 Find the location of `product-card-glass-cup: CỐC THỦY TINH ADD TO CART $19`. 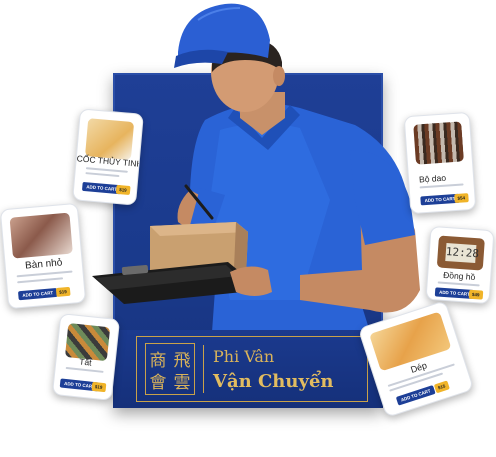

product-card-glass-cup: CỐC THỦY TINH ADD TO CART $19 is located at coordinates (108, 157).